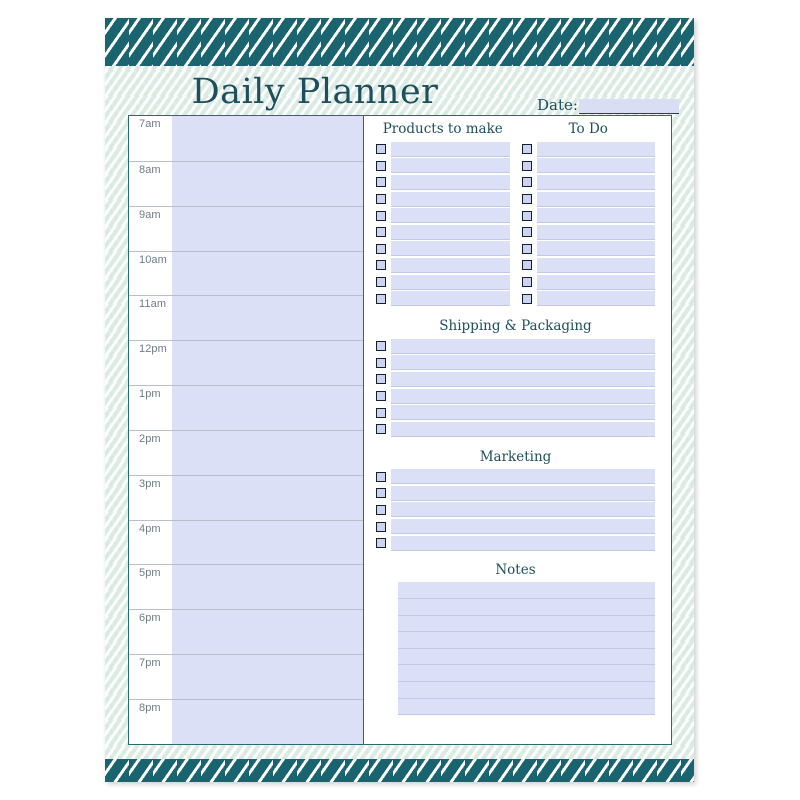 Image resolution: width=800 pixels, height=800 pixels. I want to click on schedule-slot: 8pm, so click(246, 721).